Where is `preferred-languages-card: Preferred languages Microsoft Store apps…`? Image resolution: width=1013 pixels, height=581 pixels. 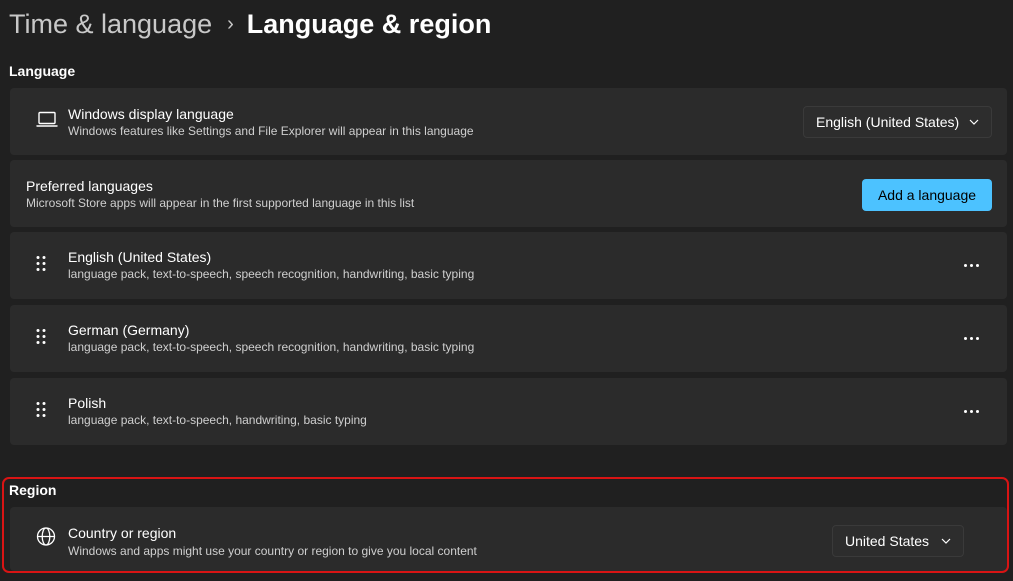 preferred-languages-card: Preferred languages Microsoft Store apps… is located at coordinates (508, 193).